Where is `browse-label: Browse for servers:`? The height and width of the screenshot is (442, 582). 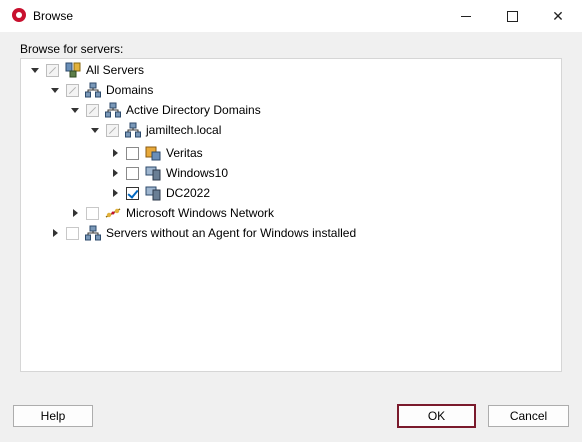 browse-label: Browse for servers: is located at coordinates (72, 49).